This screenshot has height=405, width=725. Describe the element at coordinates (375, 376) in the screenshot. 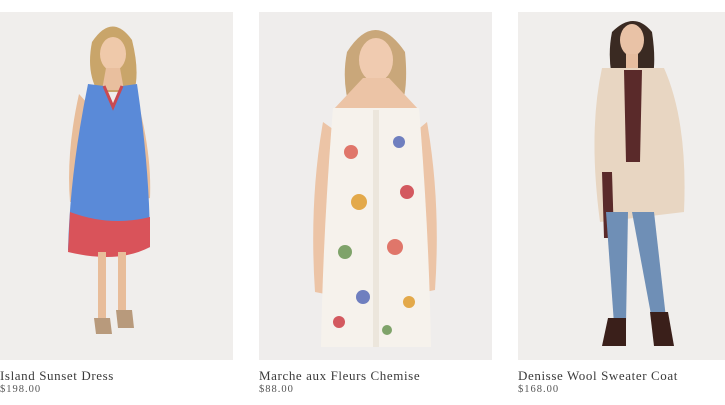

I see `product-name: Marche aux Fleurs Chemise` at that location.